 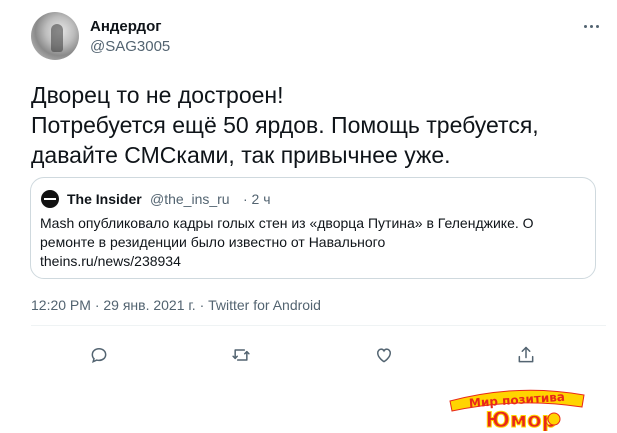 I want to click on quote-time: · 2 ч, so click(x=257, y=199).